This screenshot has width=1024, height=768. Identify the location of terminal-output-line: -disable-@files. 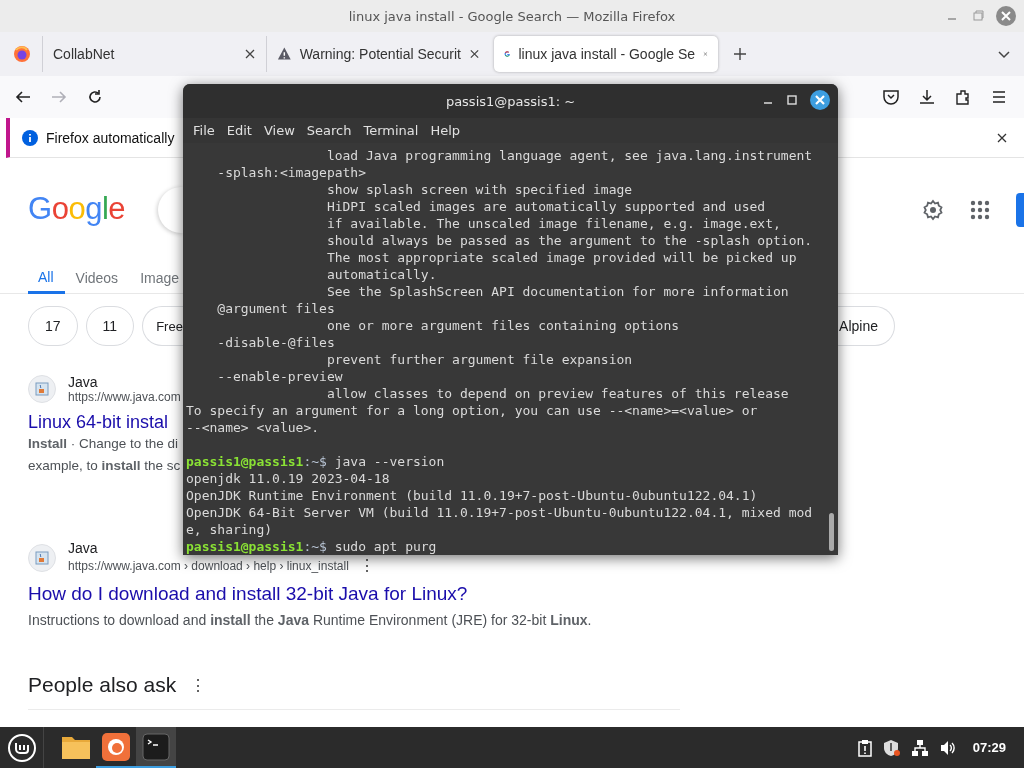
(276, 342).